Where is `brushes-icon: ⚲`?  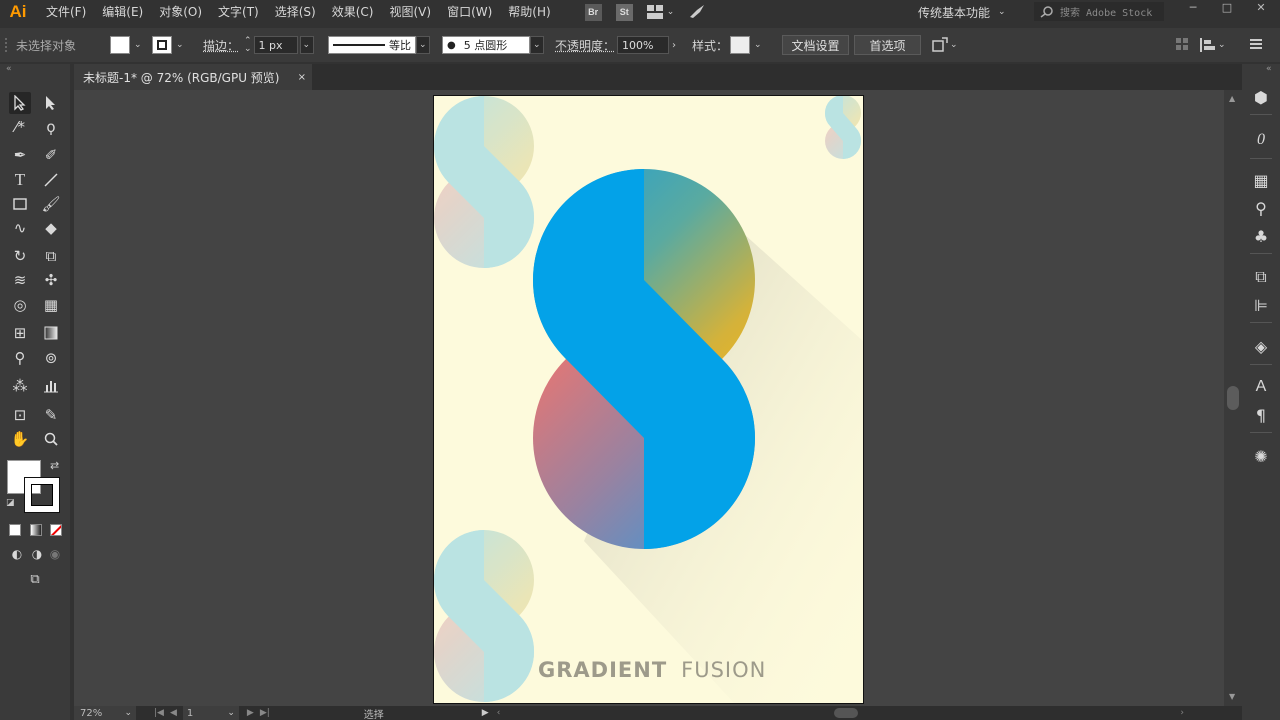 brushes-icon: ⚲ is located at coordinates (1261, 208).